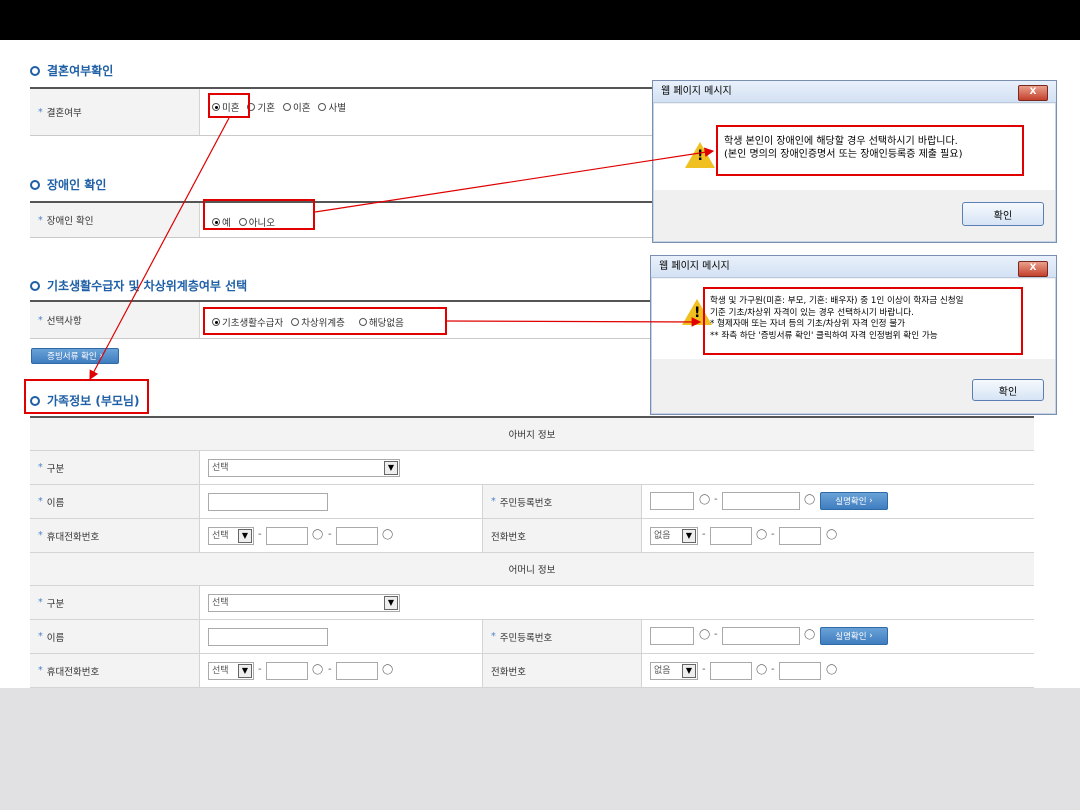 The width and height of the screenshot is (1080, 810). I want to click on arrow-to-dialog2, so click(574, 322).